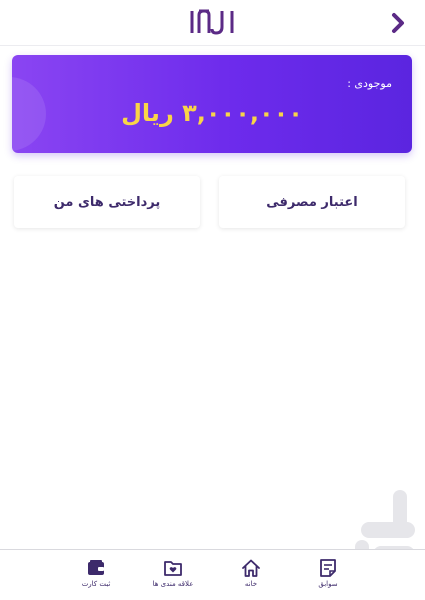  I want to click on nav-item-records: سوابق, so click(328, 578).